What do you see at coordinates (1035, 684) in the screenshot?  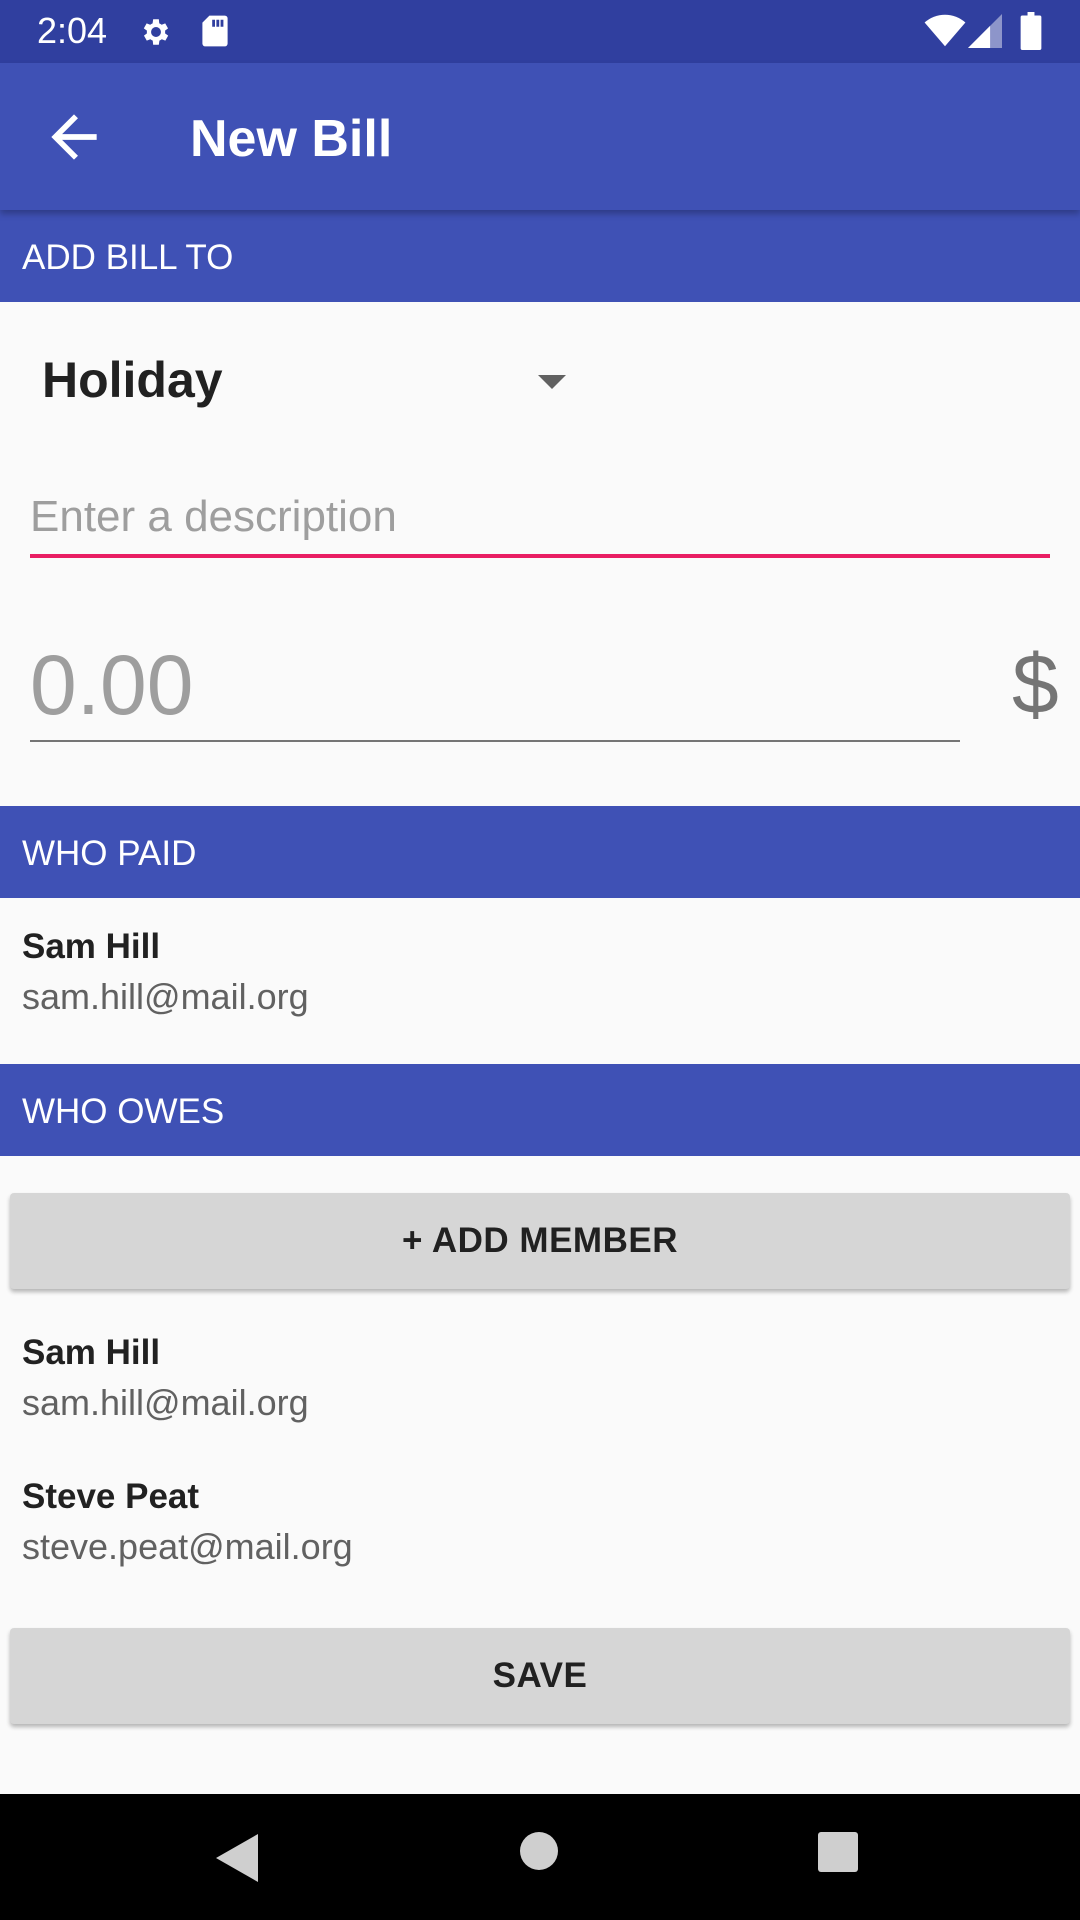 I see `currency-symbol: $` at bounding box center [1035, 684].